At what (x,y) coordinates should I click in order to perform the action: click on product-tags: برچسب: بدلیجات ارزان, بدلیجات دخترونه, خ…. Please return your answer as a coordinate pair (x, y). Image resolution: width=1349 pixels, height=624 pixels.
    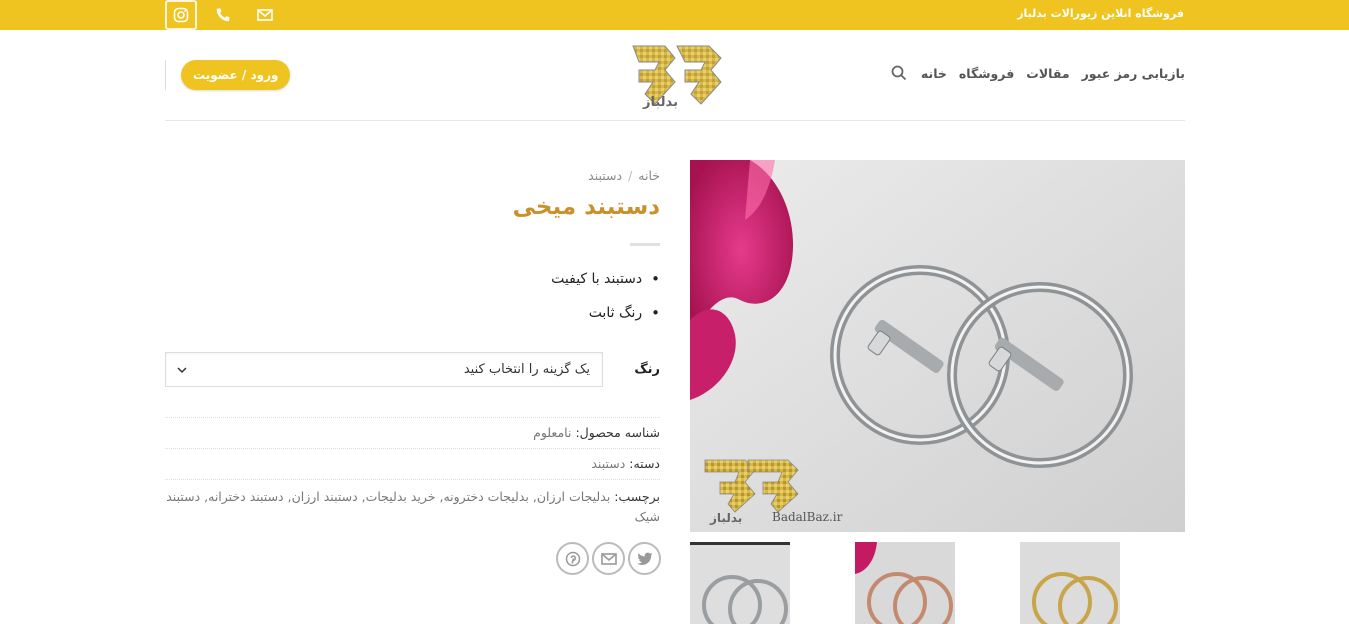
    Looking at the image, I should click on (412, 503).